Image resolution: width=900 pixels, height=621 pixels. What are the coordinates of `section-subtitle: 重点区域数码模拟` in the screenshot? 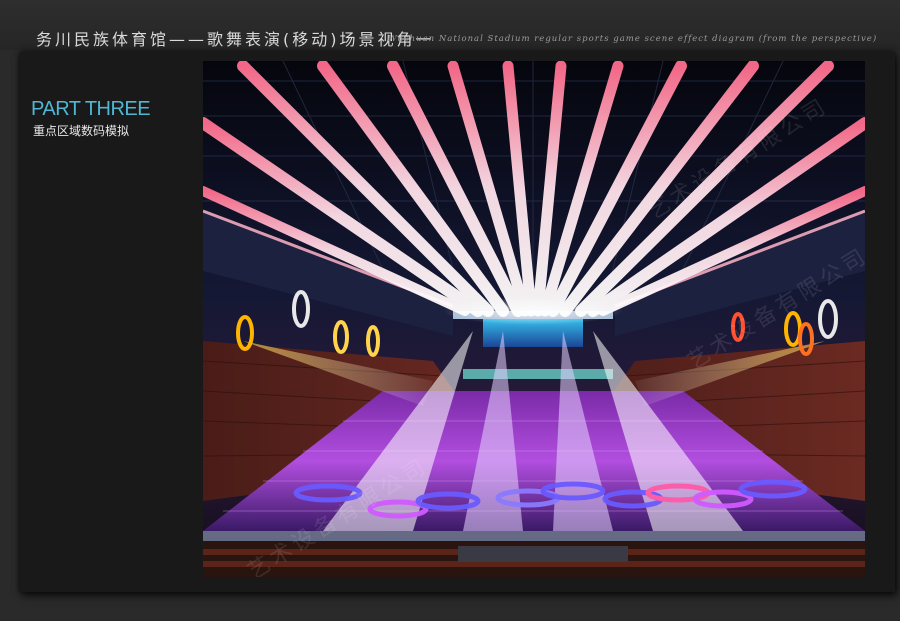 It's located at (81, 131).